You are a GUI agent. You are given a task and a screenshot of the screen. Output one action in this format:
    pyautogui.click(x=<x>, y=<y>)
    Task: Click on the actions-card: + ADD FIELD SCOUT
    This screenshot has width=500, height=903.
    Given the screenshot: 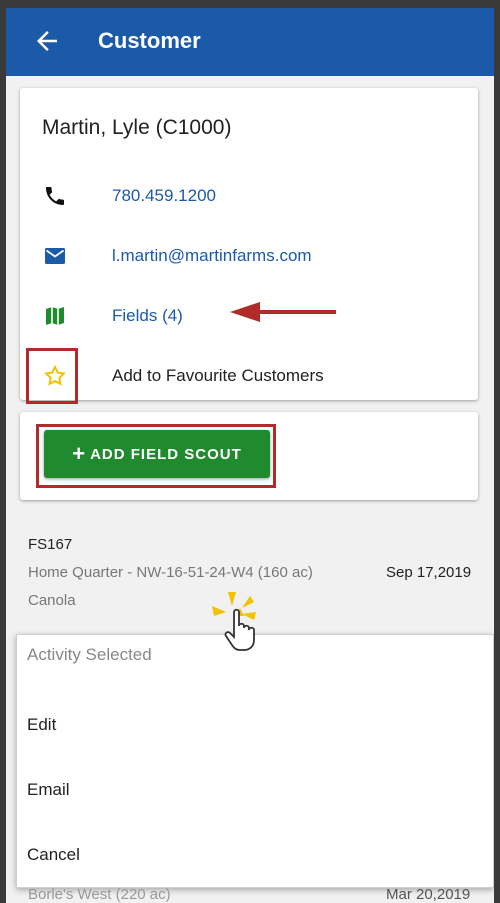 What is the action you would take?
    pyautogui.click(x=249, y=456)
    